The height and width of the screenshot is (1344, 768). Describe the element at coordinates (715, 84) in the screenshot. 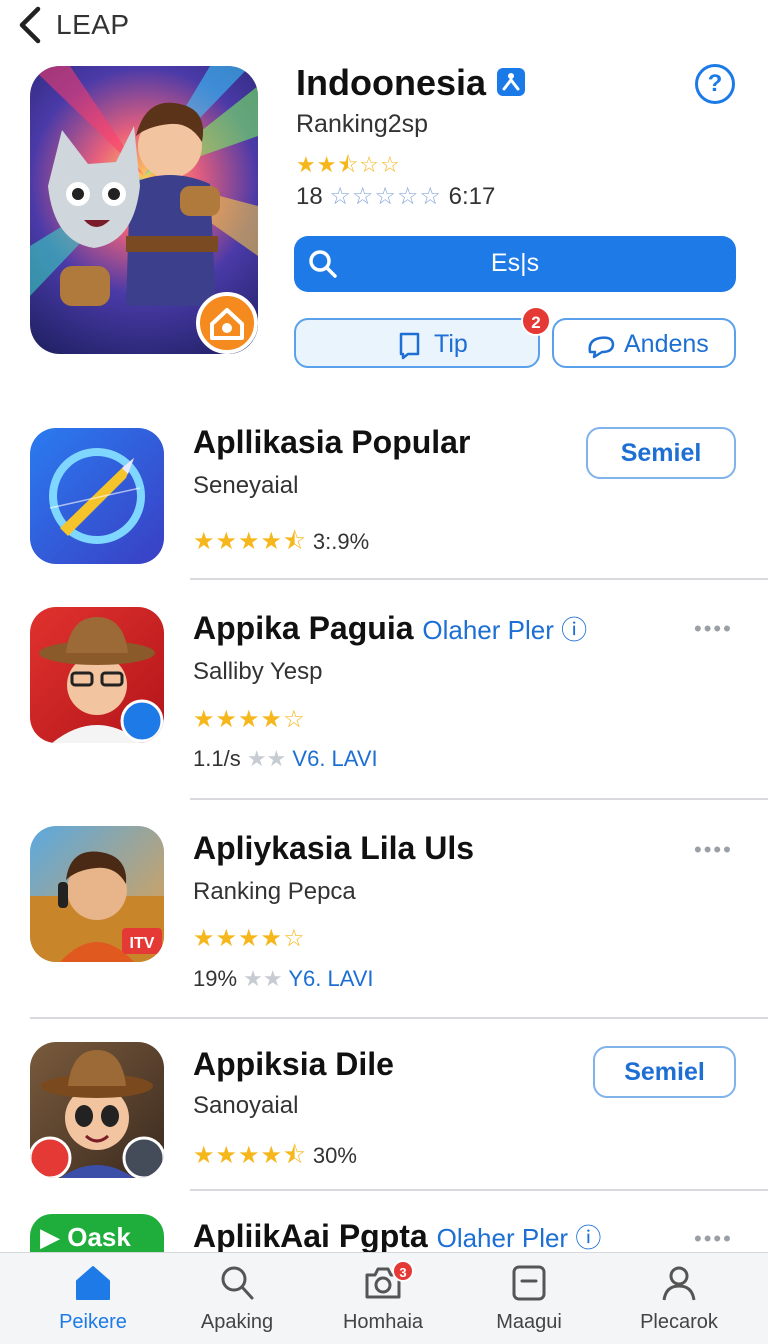

I see `help-icon: ?` at that location.